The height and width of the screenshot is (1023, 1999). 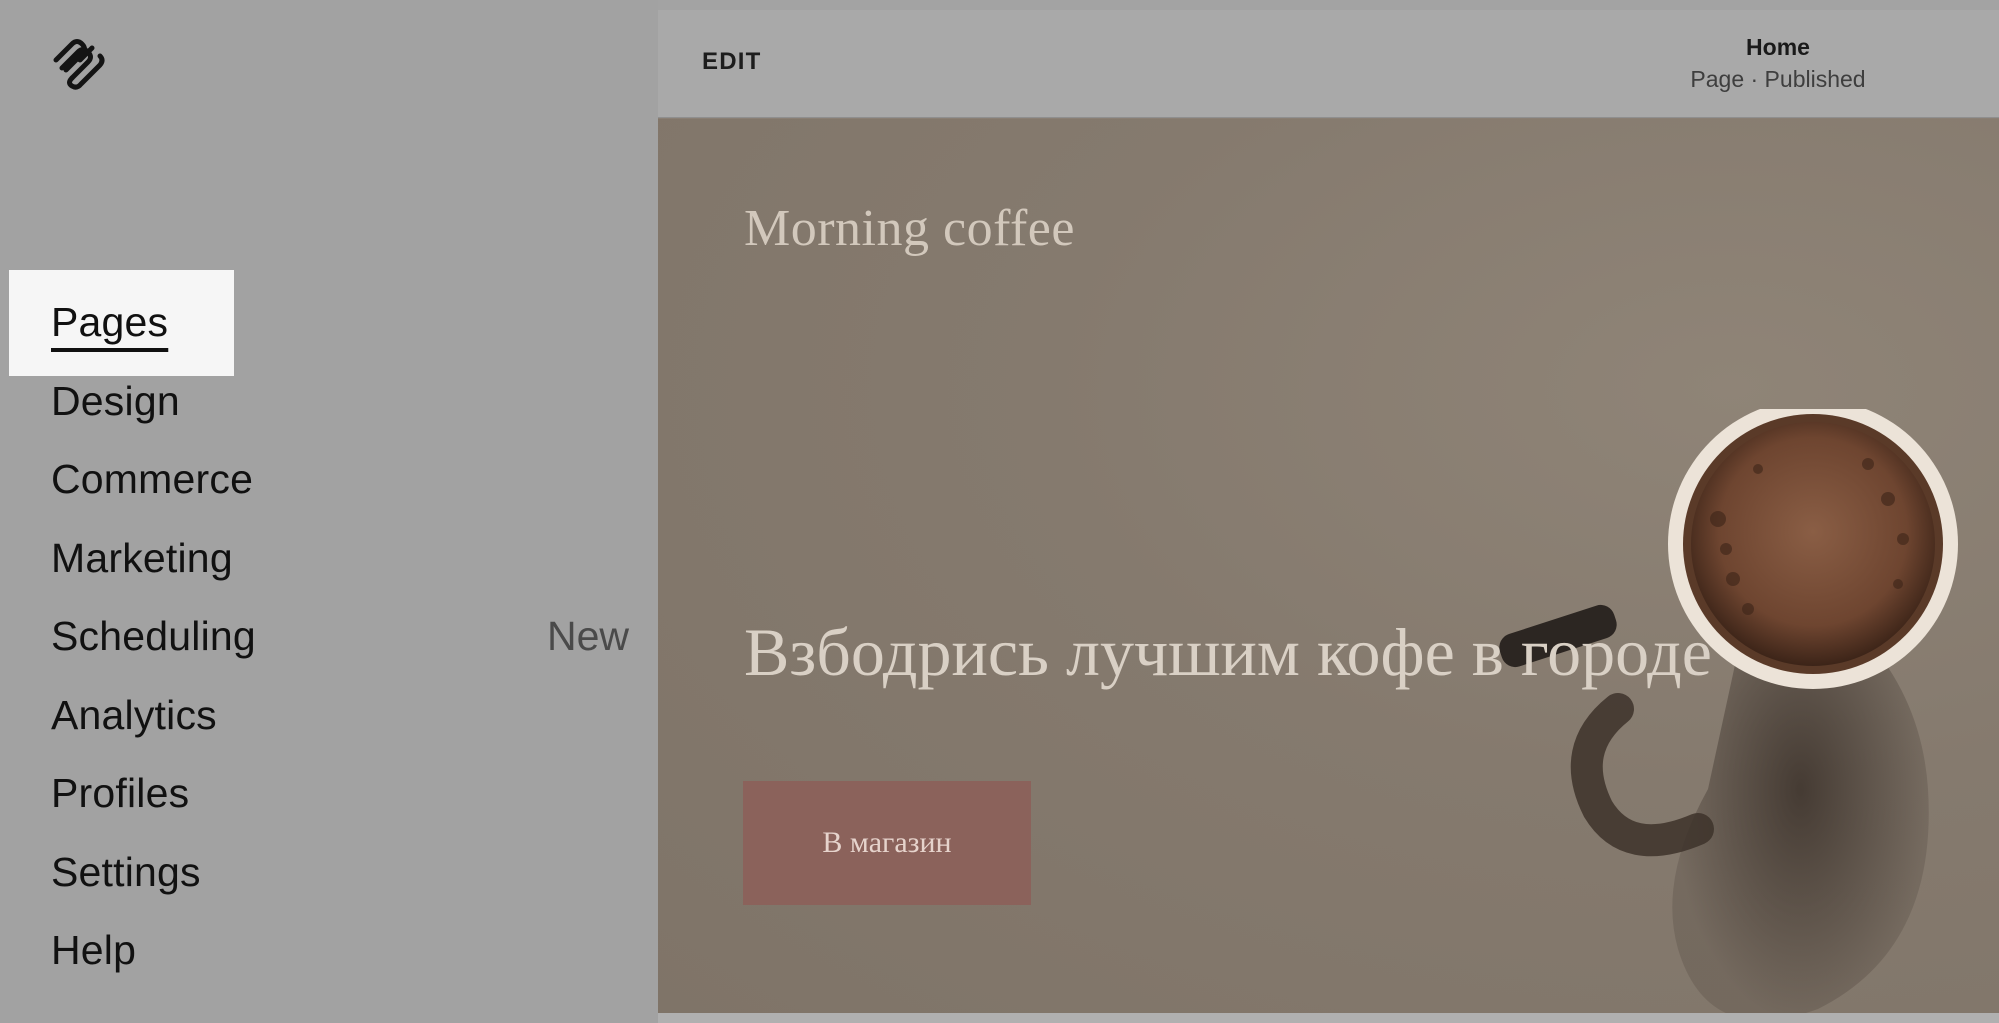 I want to click on shop-button: В магазин, so click(x=887, y=843).